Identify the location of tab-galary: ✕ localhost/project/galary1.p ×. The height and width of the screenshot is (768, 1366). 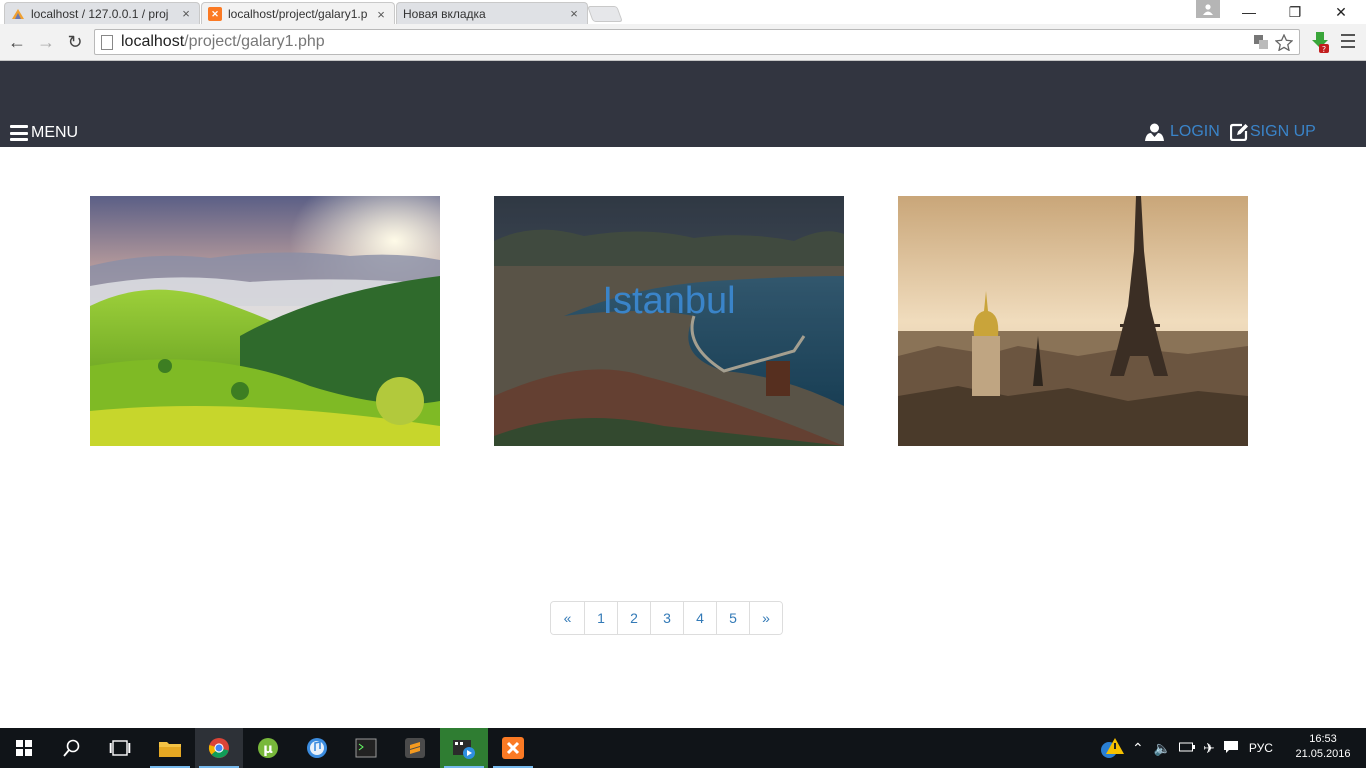
(298, 13).